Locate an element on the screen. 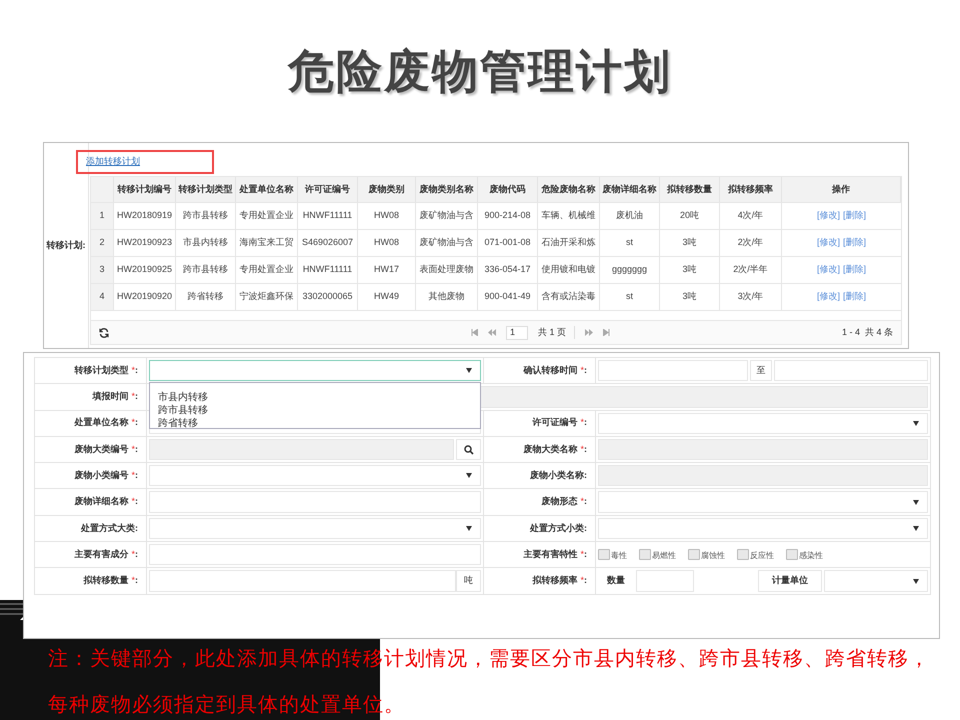 This screenshot has height=720, width=960. row-number: 2 is located at coordinates (102, 243).